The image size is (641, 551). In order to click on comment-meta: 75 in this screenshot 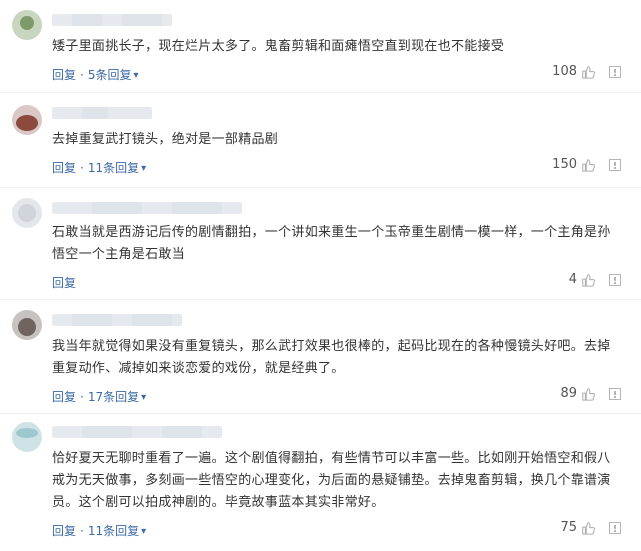, I will do `click(590, 527)`.